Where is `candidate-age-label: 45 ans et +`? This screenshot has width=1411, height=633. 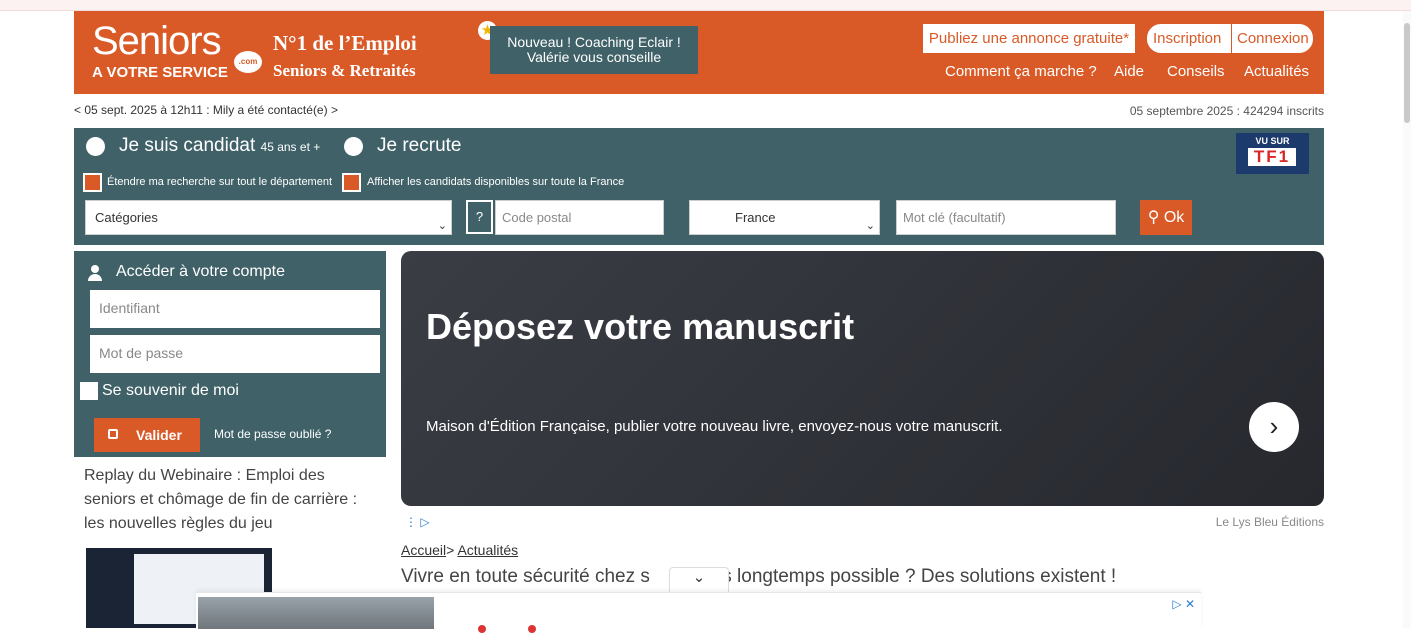
candidate-age-label: 45 ans et + is located at coordinates (290, 147).